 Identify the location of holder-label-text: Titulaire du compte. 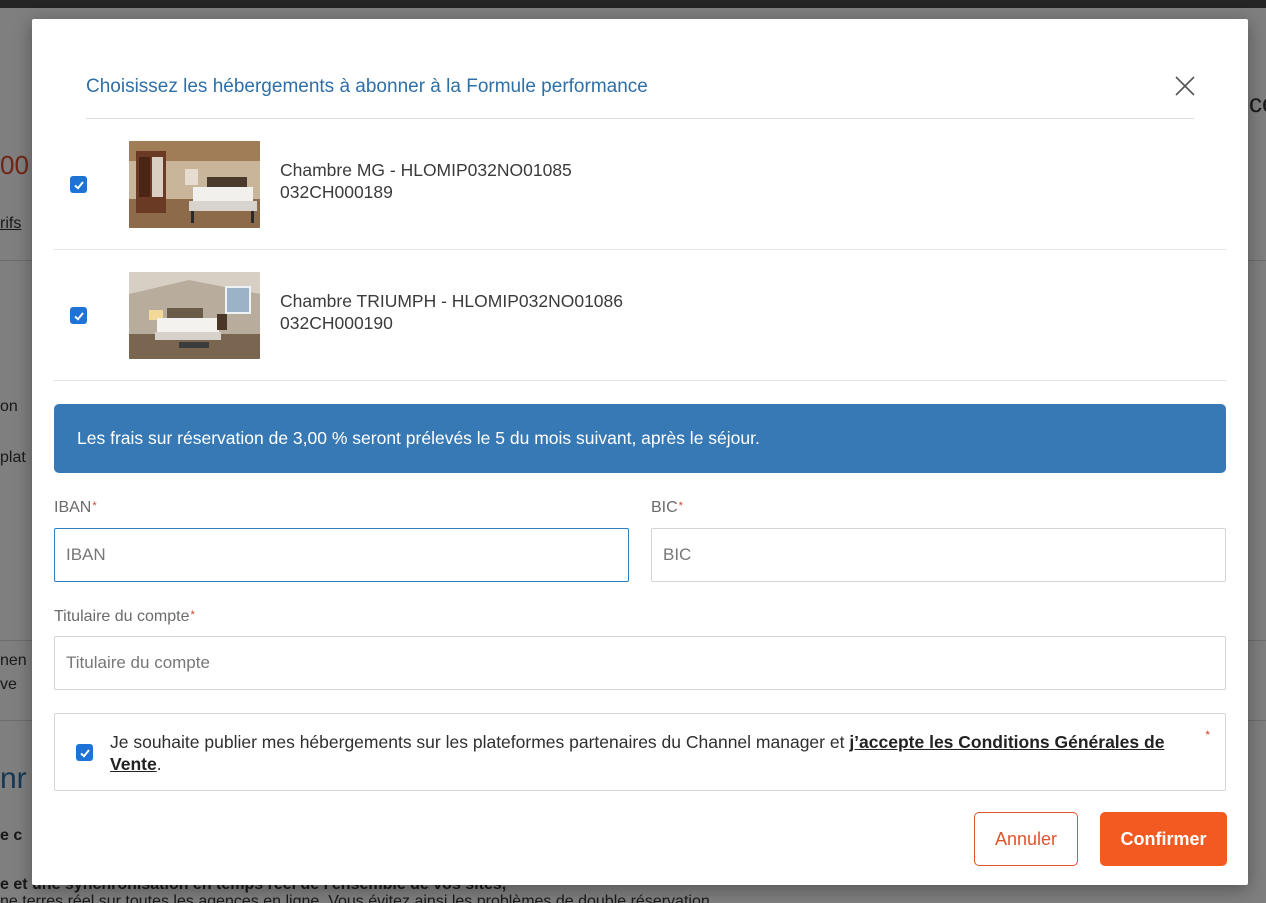
(122, 616).